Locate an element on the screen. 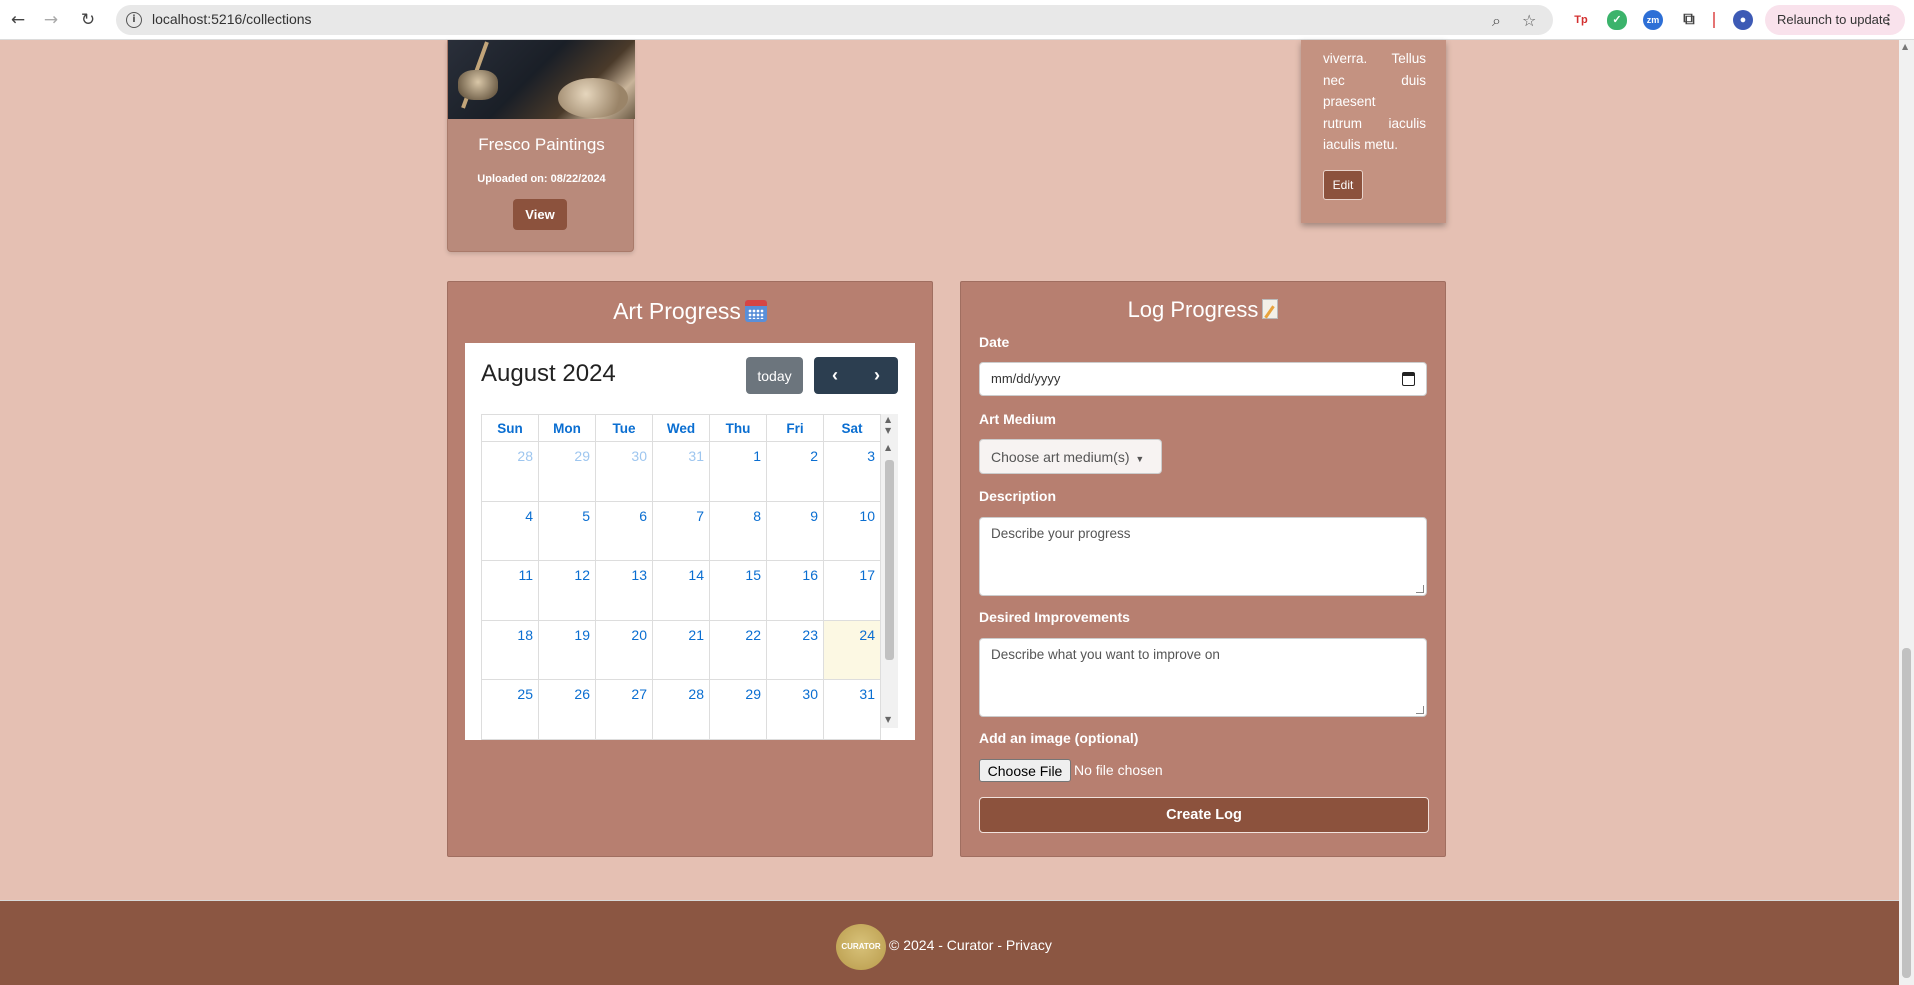  calendar-scrollbar-thumb is located at coordinates (889, 560).